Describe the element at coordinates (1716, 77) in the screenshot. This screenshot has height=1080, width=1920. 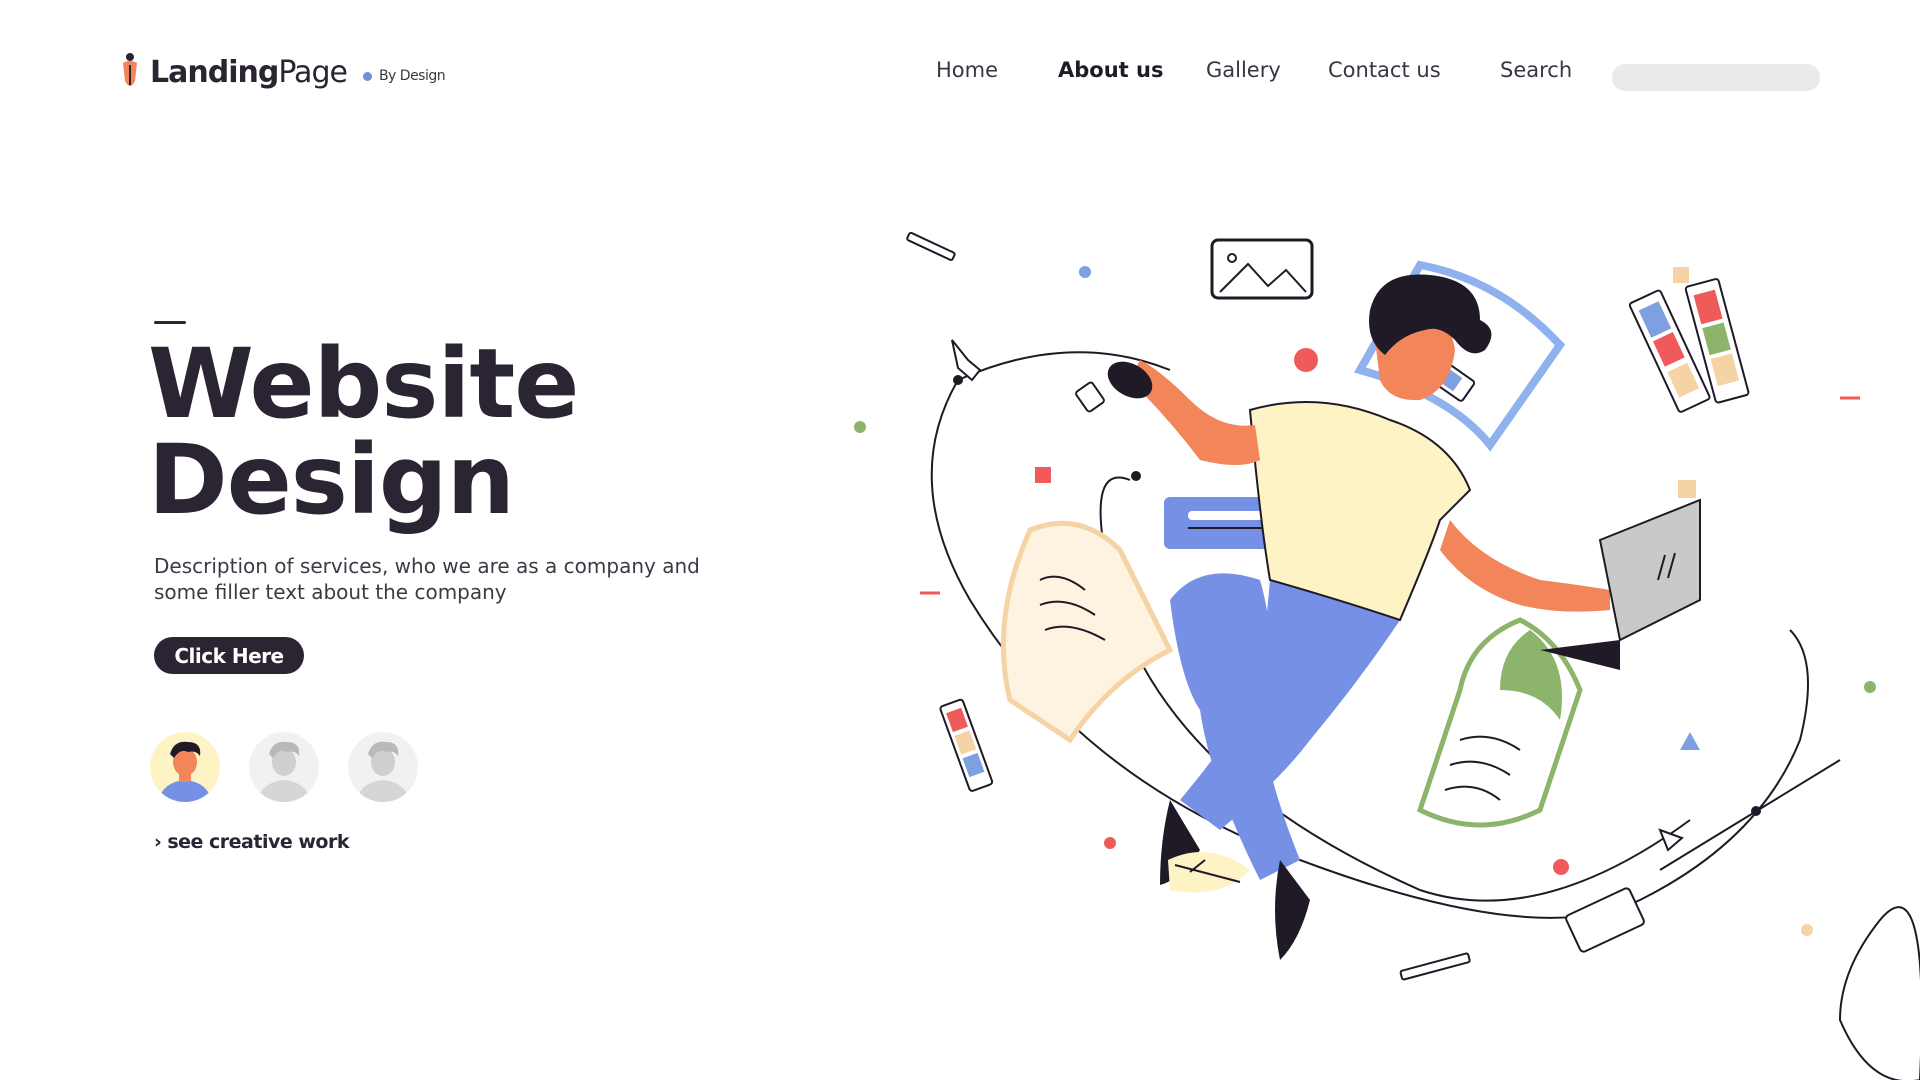
I see `search-input` at that location.